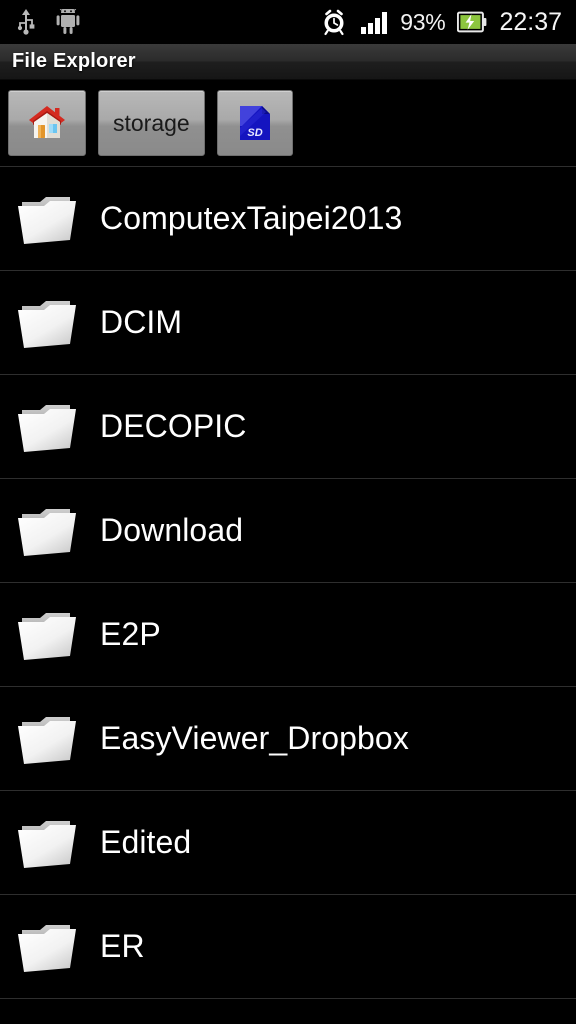 The image size is (576, 1024). Describe the element at coordinates (172, 530) in the screenshot. I see `file-list-row-label: Download` at that location.